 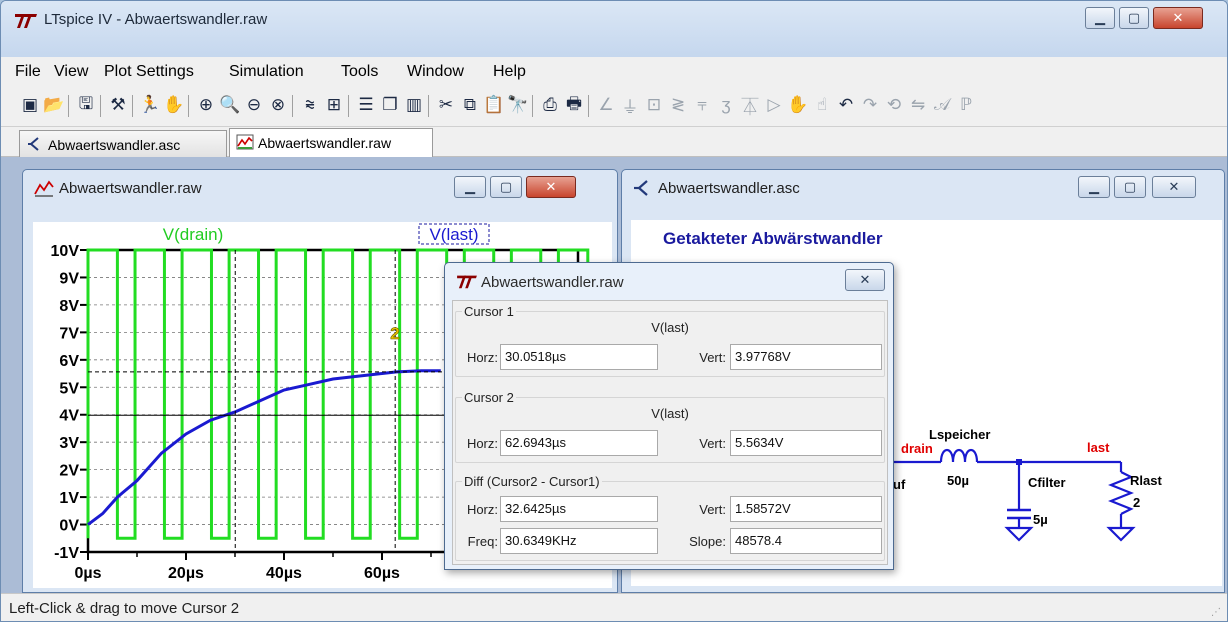 What do you see at coordinates (774, 105) in the screenshot?
I see `component-icon: ▷` at bounding box center [774, 105].